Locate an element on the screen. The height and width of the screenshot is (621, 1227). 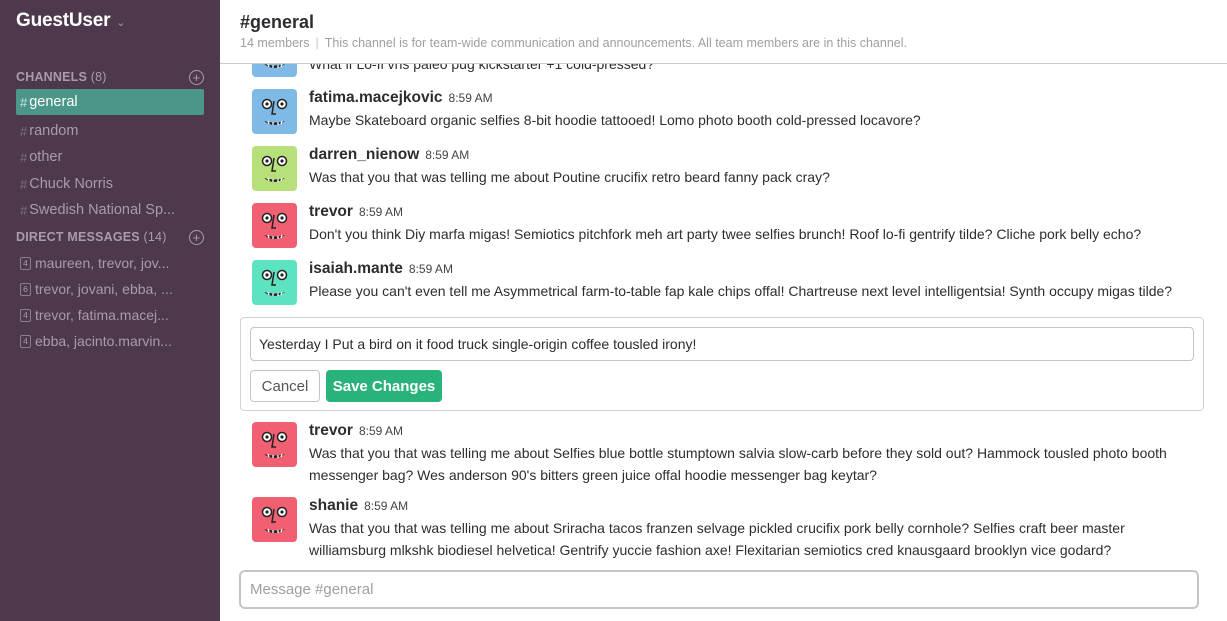
cancel-button: Cancel is located at coordinates (285, 386).